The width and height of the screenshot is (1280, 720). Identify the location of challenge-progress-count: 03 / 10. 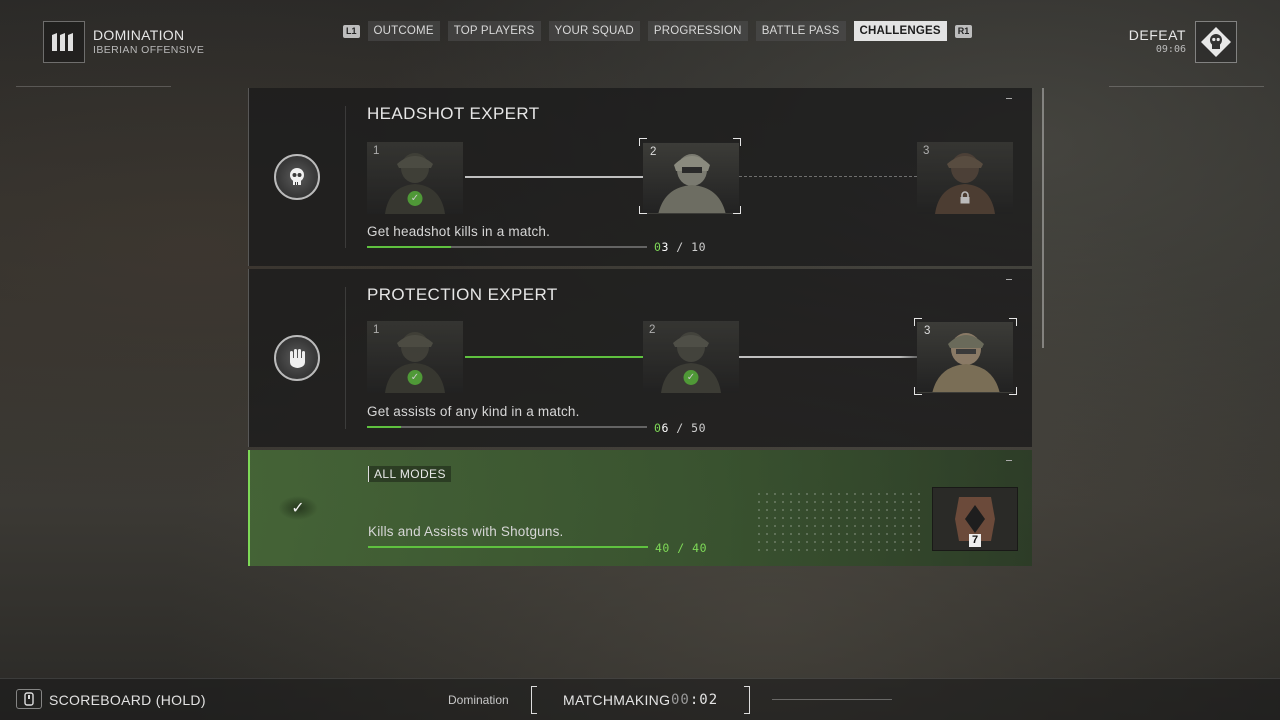
(680, 247).